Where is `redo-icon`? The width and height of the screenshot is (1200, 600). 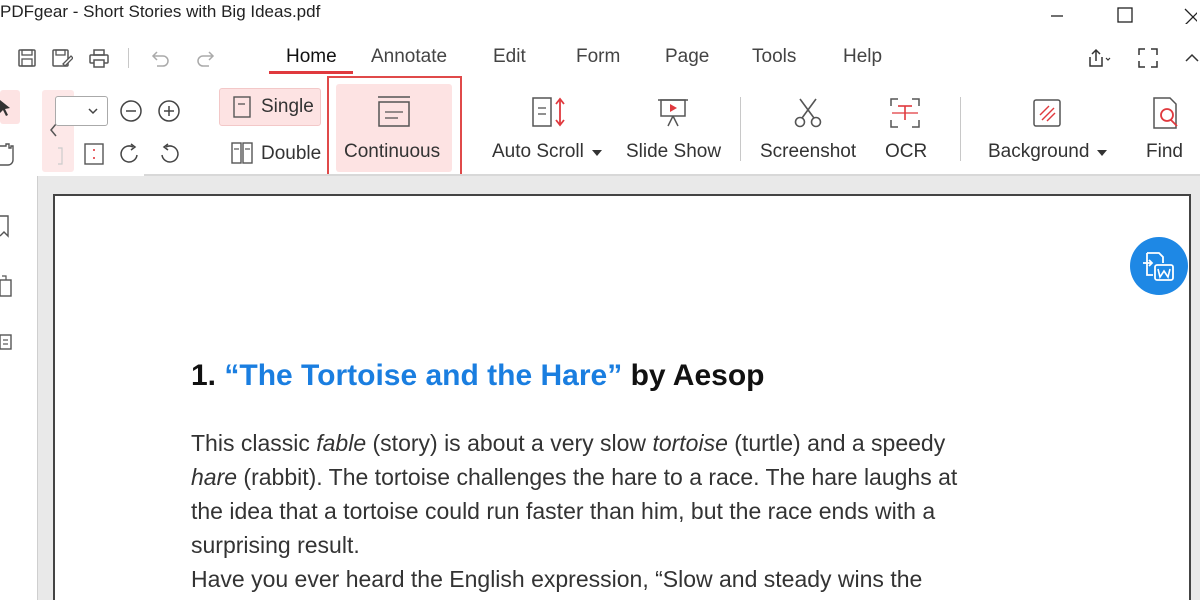
redo-icon is located at coordinates (206, 59).